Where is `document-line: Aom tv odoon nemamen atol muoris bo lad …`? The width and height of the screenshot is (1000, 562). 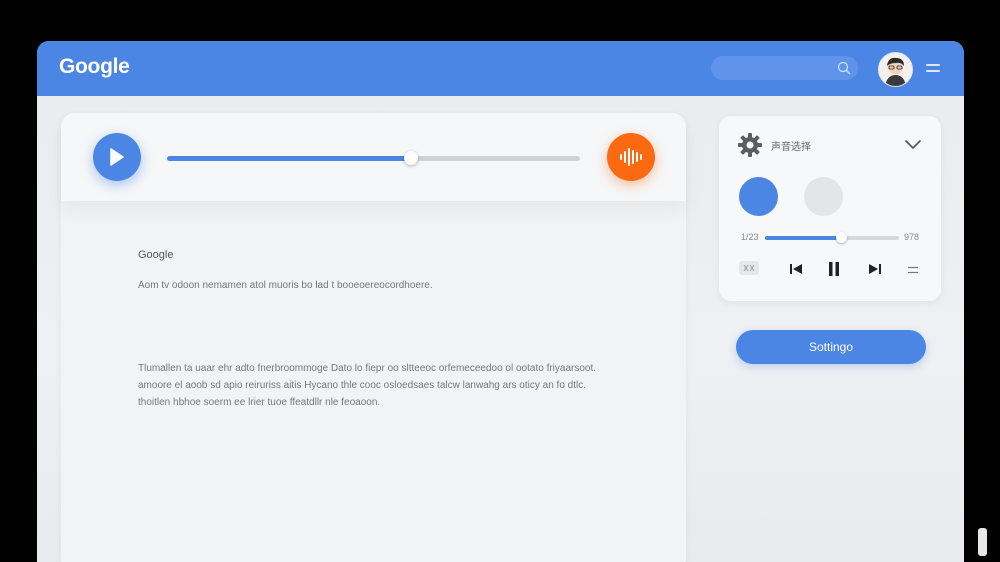
document-line: Aom tv odoon nemamen atol muoris bo lad … is located at coordinates (285, 285).